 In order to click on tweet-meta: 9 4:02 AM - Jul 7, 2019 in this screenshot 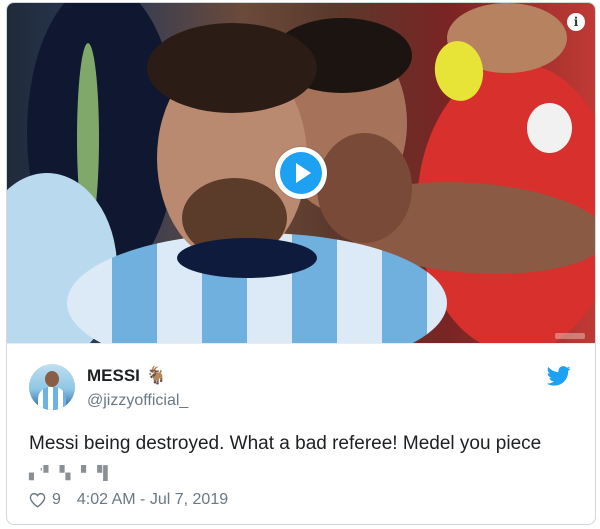, I will do `click(128, 500)`.